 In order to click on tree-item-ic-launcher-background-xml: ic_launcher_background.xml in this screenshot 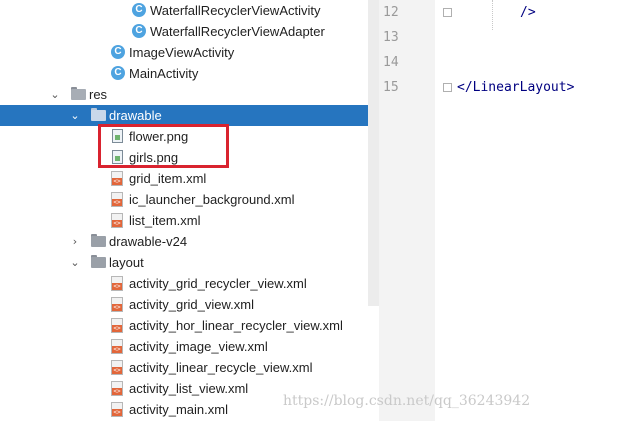, I will do `click(184, 199)`.